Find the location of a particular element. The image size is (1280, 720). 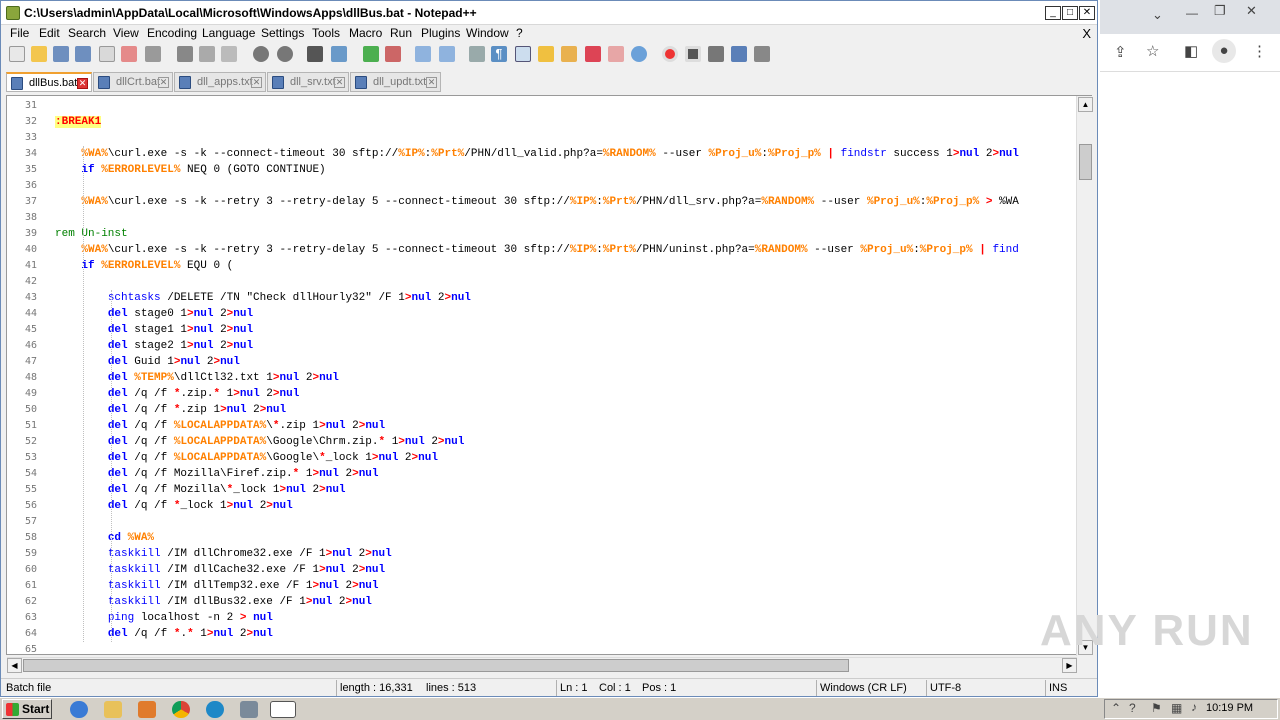

record-macro-icon is located at coordinates (670, 54).